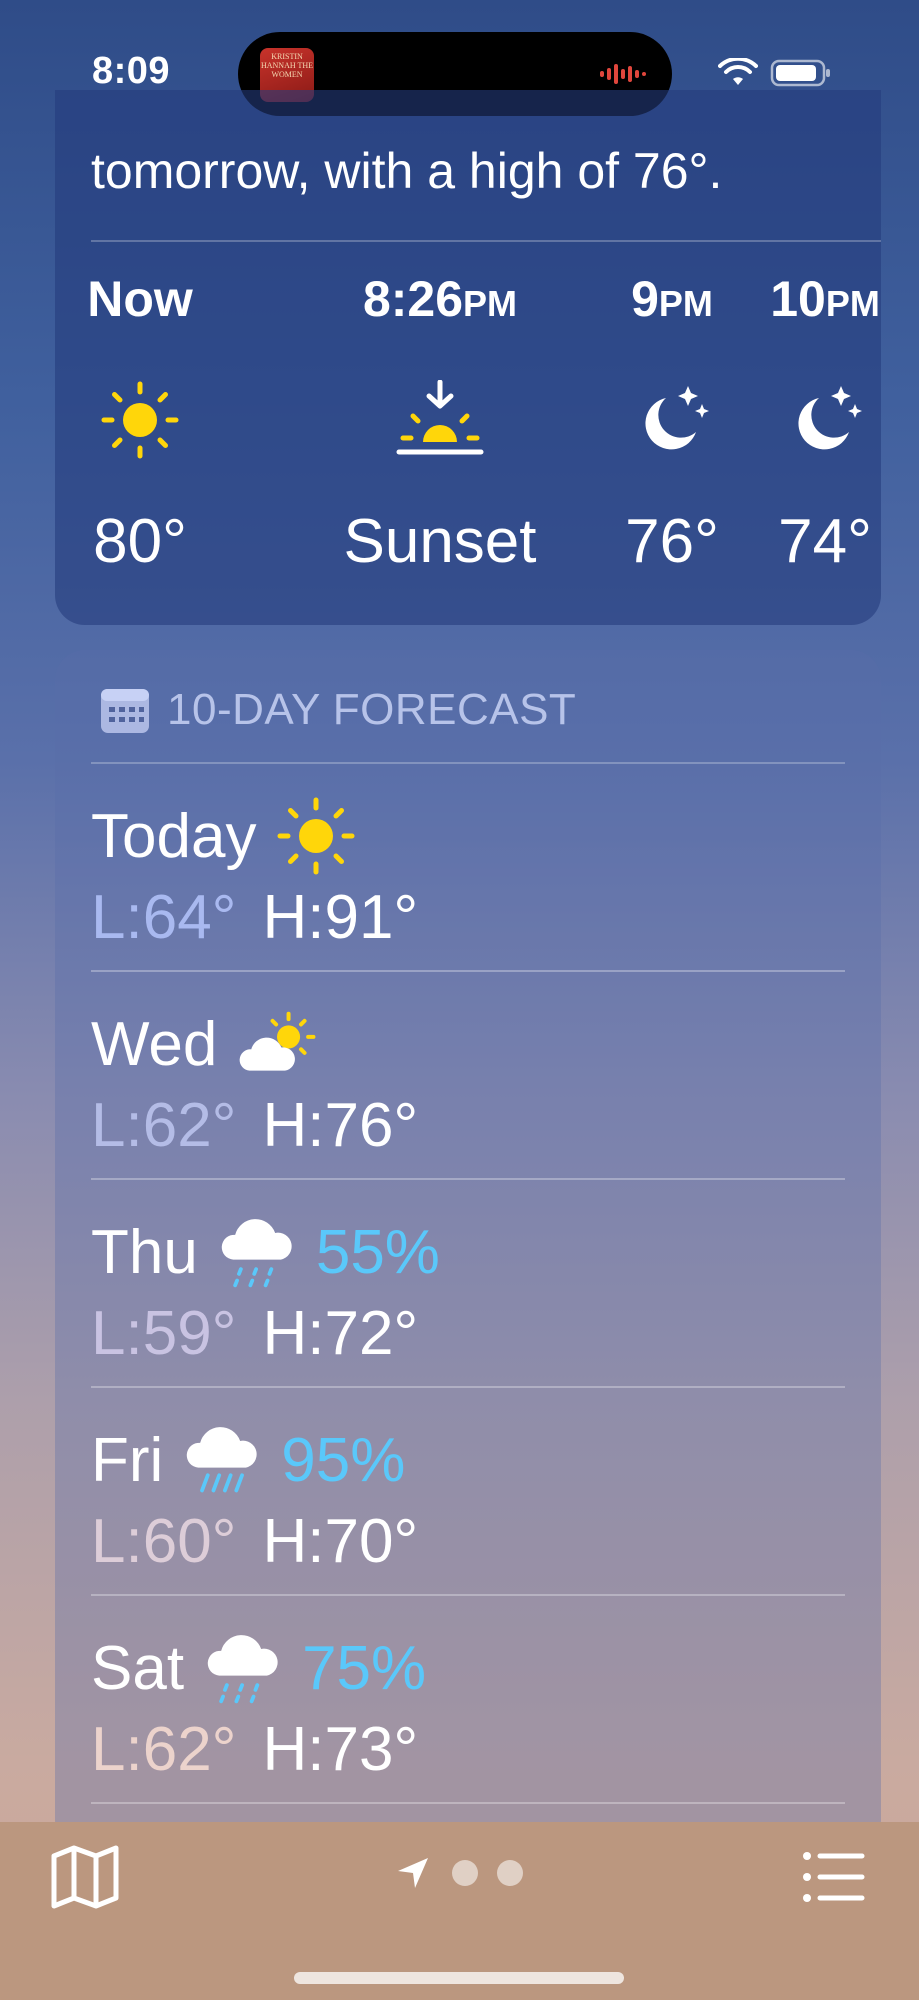 This screenshot has width=919, height=2000. I want to click on album-art-text: KRISTIN HANNAH THE WOMEN, so click(287, 65).